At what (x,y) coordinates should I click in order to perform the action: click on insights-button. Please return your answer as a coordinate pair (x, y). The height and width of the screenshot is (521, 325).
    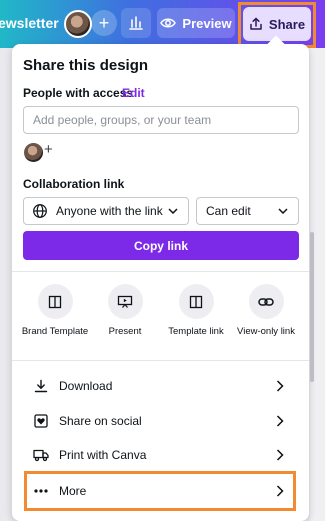
    Looking at the image, I should click on (136, 23).